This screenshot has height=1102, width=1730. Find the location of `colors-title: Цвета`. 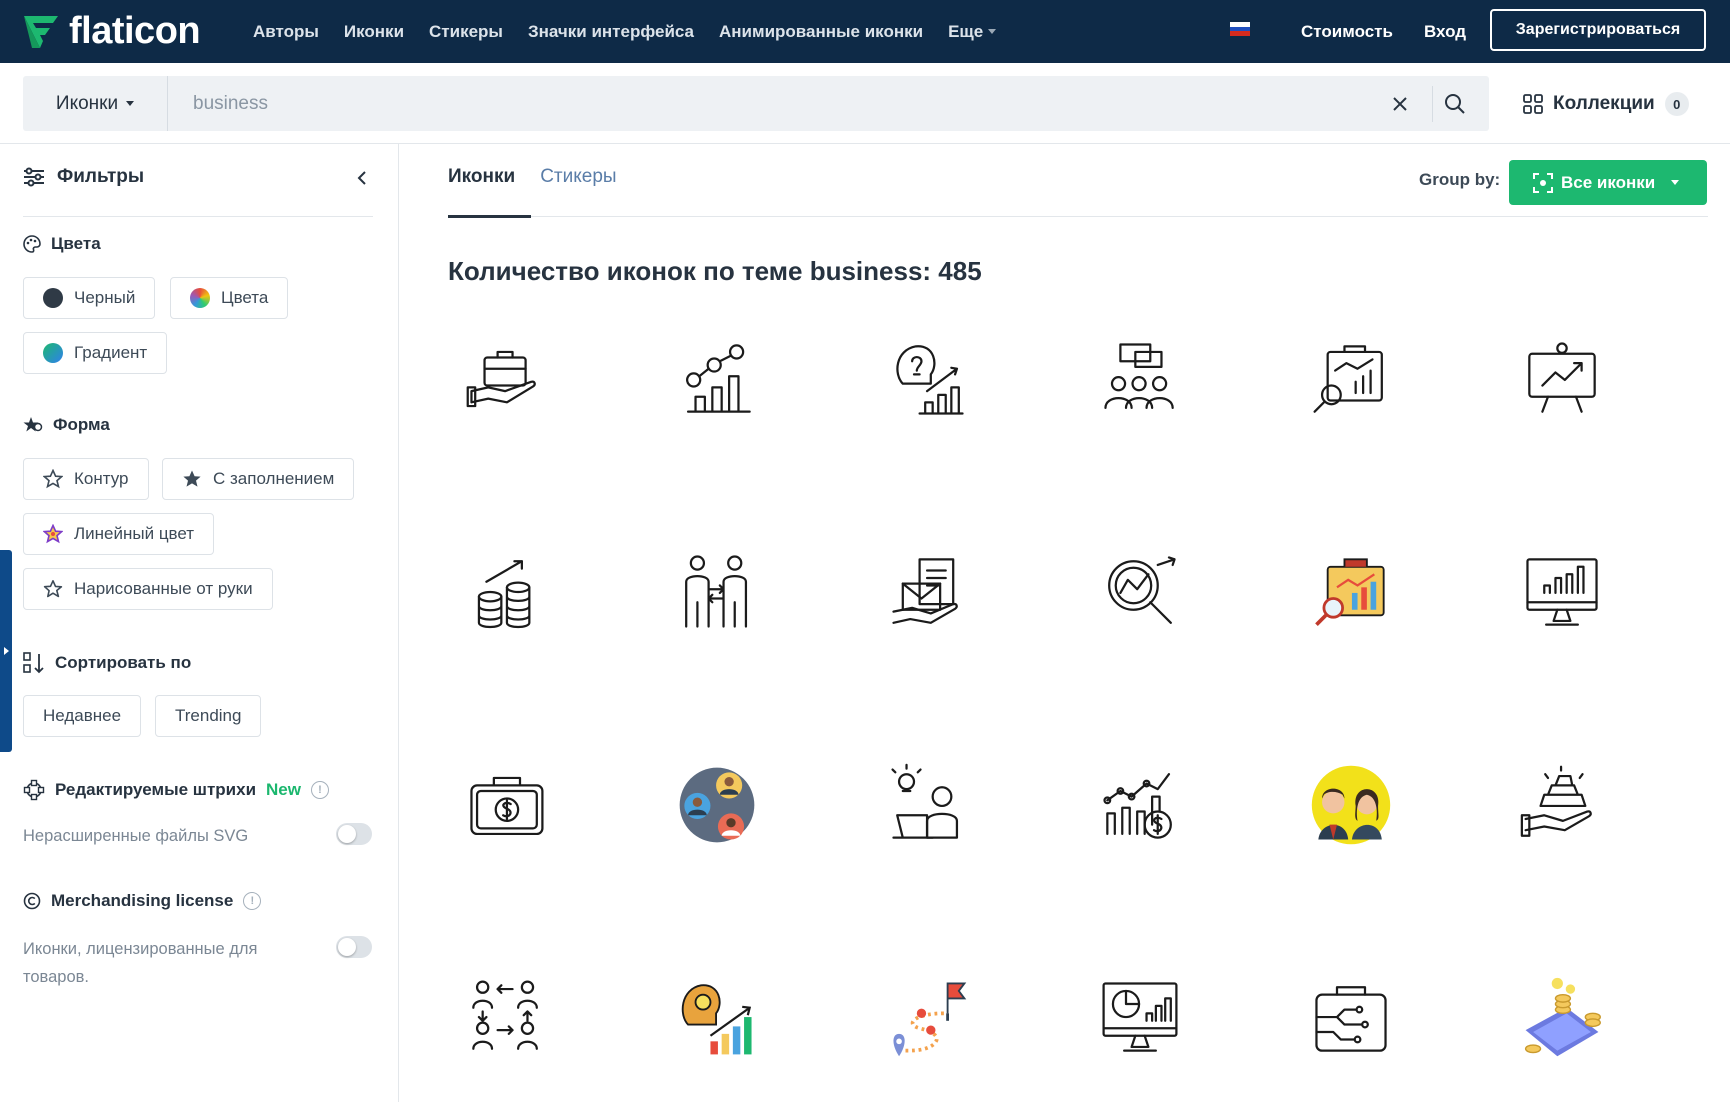

colors-title: Цвета is located at coordinates (76, 243).